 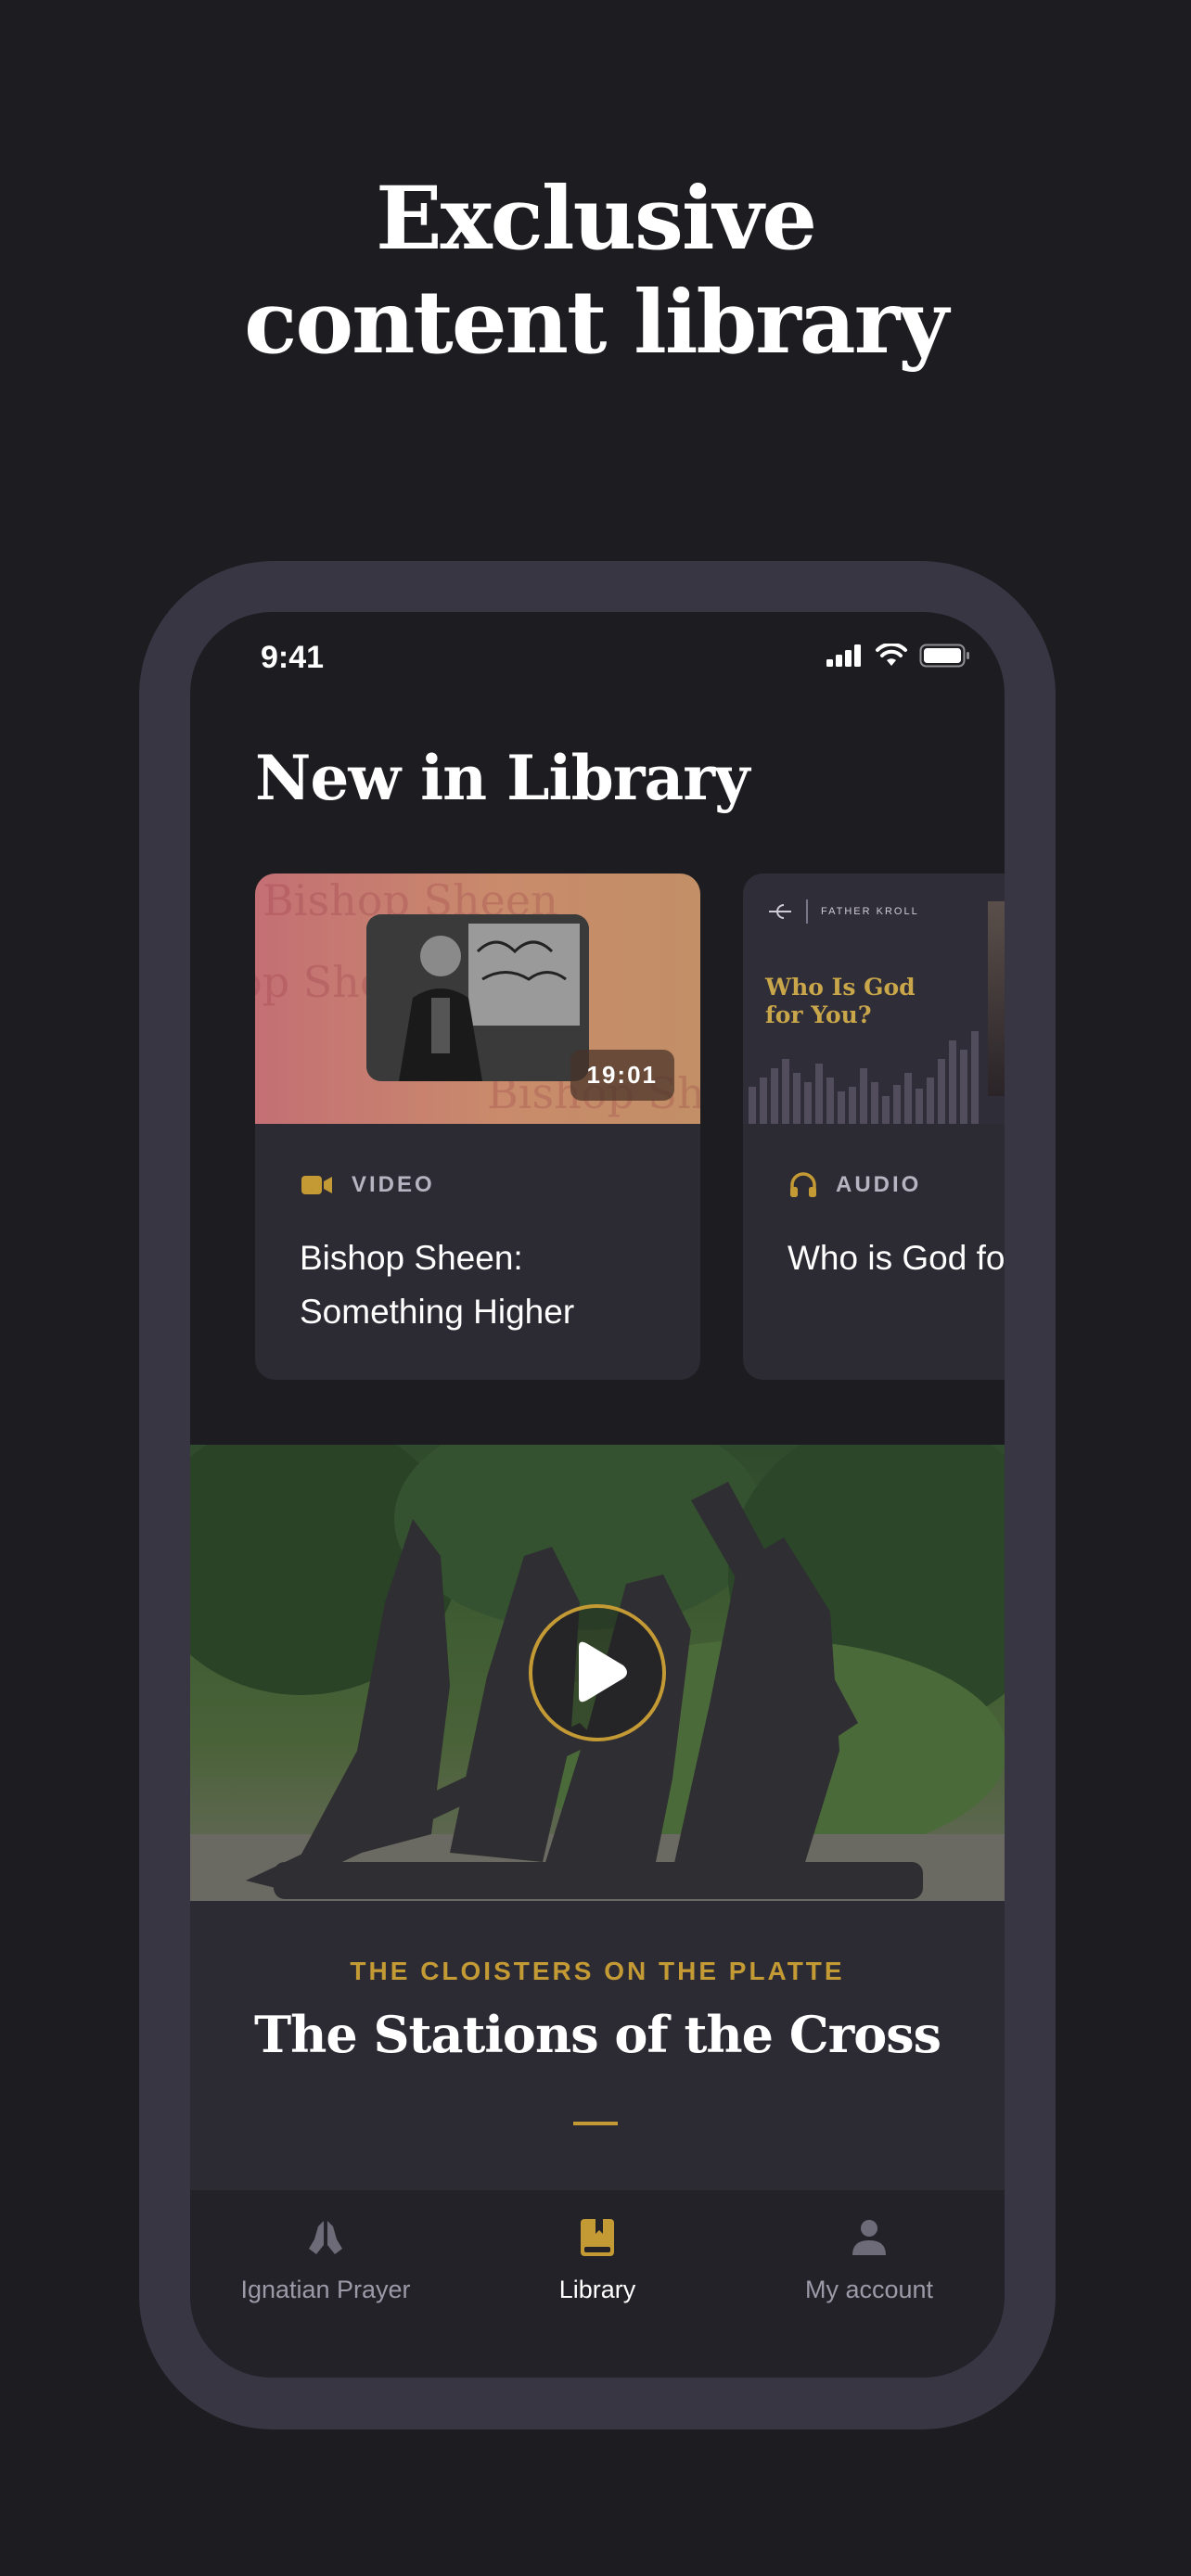 What do you see at coordinates (595, 2124) in the screenshot?
I see `featured-divider` at bounding box center [595, 2124].